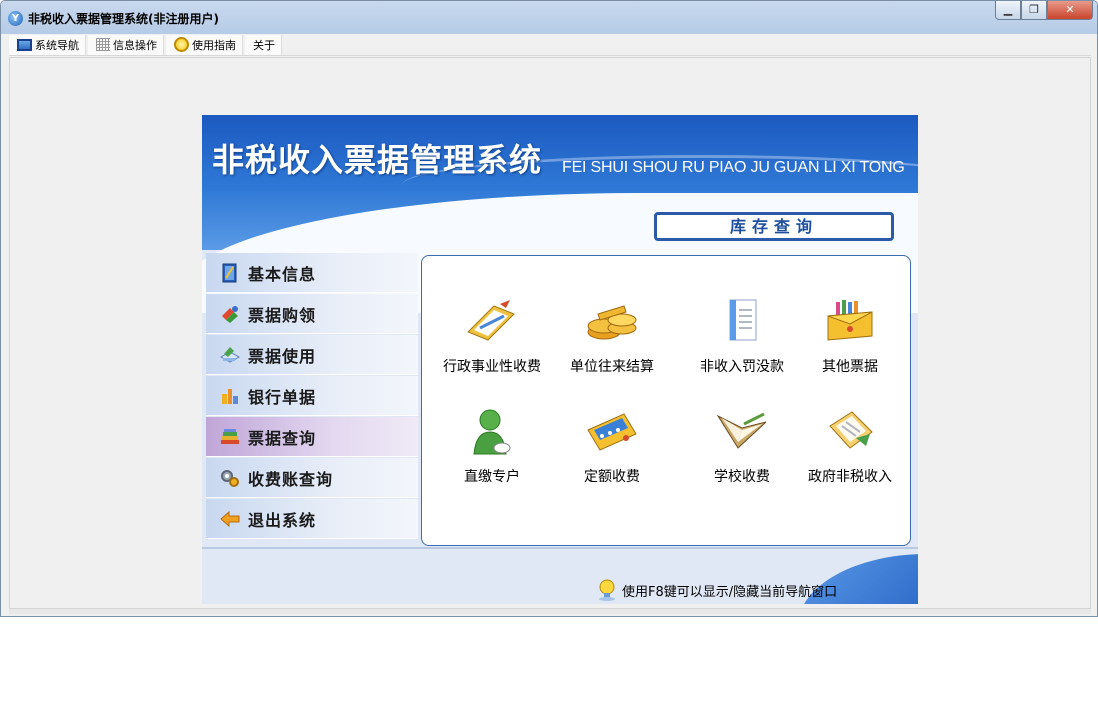  What do you see at coordinates (850, 320) in the screenshot?
I see `folder-box-icon` at bounding box center [850, 320].